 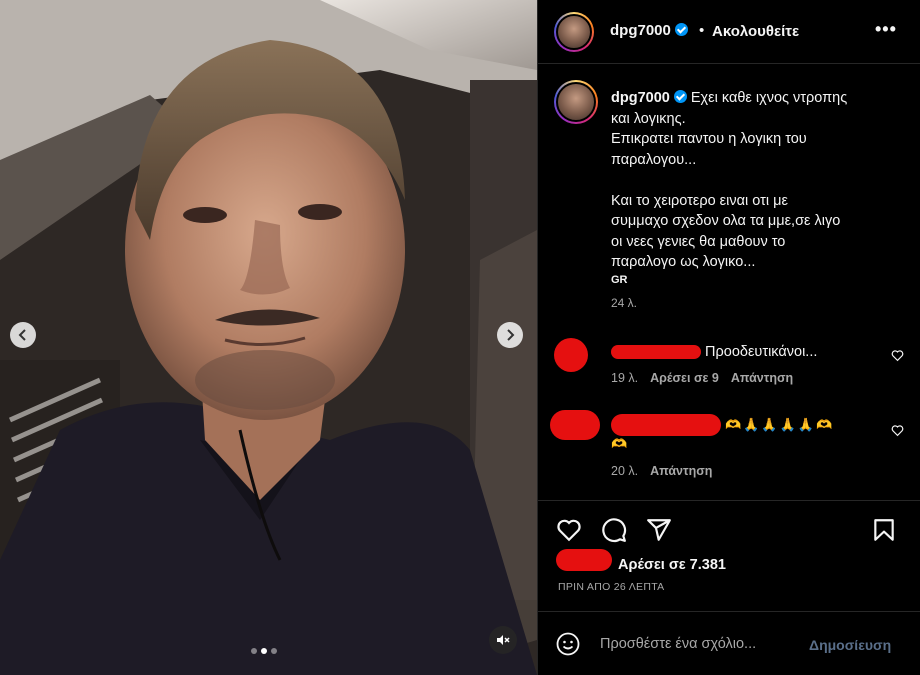 I want to click on carousel-dot-active, so click(x=264, y=651).